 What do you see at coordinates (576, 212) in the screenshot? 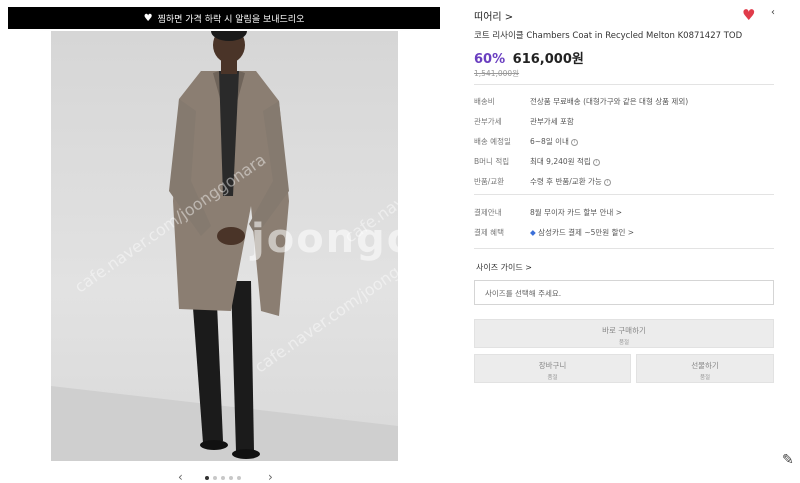
I see `installment-link: 8월 무이자 카드 할부 안내 >` at bounding box center [576, 212].